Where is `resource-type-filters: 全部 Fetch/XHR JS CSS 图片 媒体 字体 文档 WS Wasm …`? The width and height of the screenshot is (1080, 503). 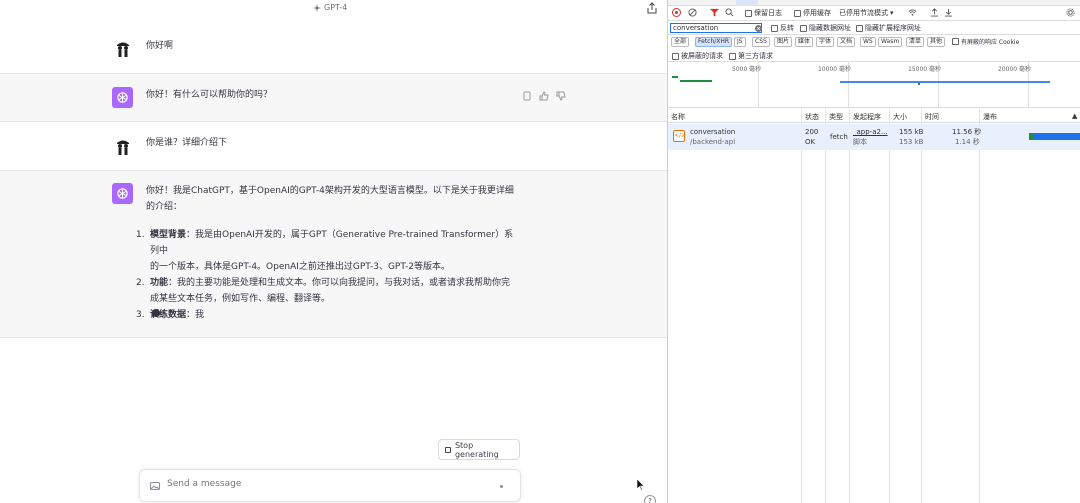
resource-type-filters: 全部 Fetch/XHR JS CSS 图片 媒体 字体 文档 WS Wasm … is located at coordinates (874, 42).